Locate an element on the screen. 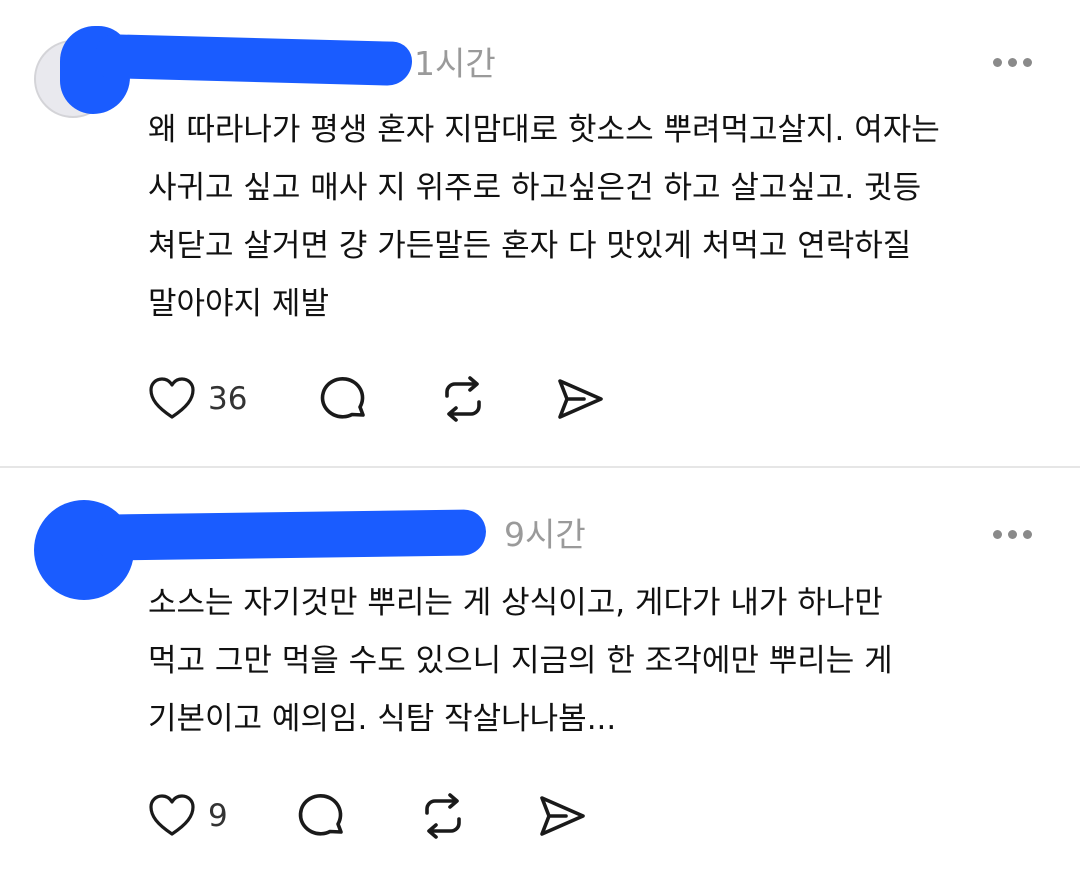 The image size is (1080, 880). like-button: 36 is located at coordinates (197, 399).